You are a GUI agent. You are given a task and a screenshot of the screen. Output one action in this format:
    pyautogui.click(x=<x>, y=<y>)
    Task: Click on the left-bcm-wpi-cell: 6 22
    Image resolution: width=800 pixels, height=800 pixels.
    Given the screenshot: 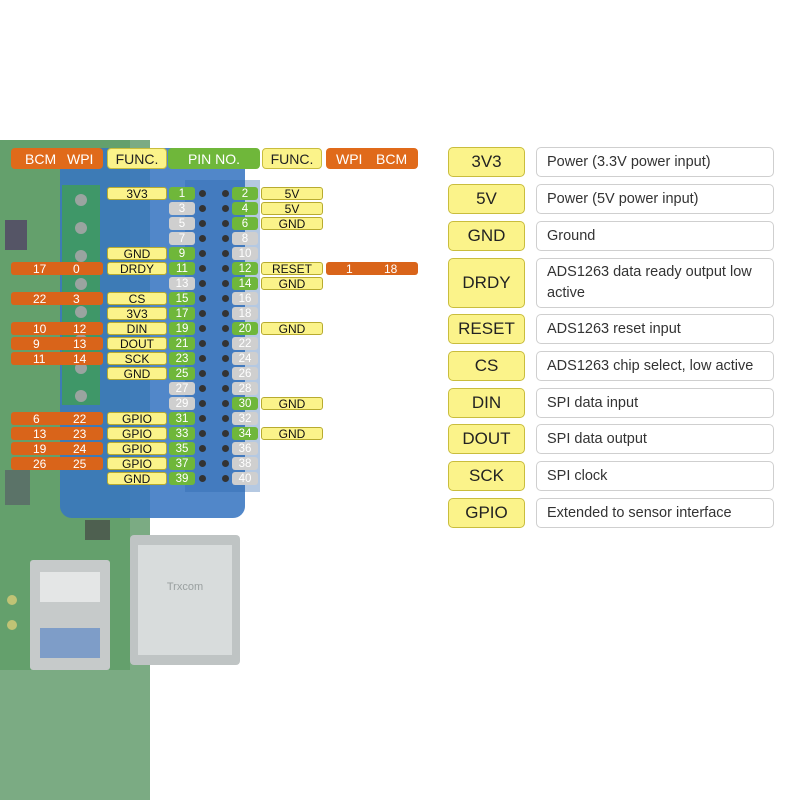 What is the action you would take?
    pyautogui.click(x=57, y=418)
    